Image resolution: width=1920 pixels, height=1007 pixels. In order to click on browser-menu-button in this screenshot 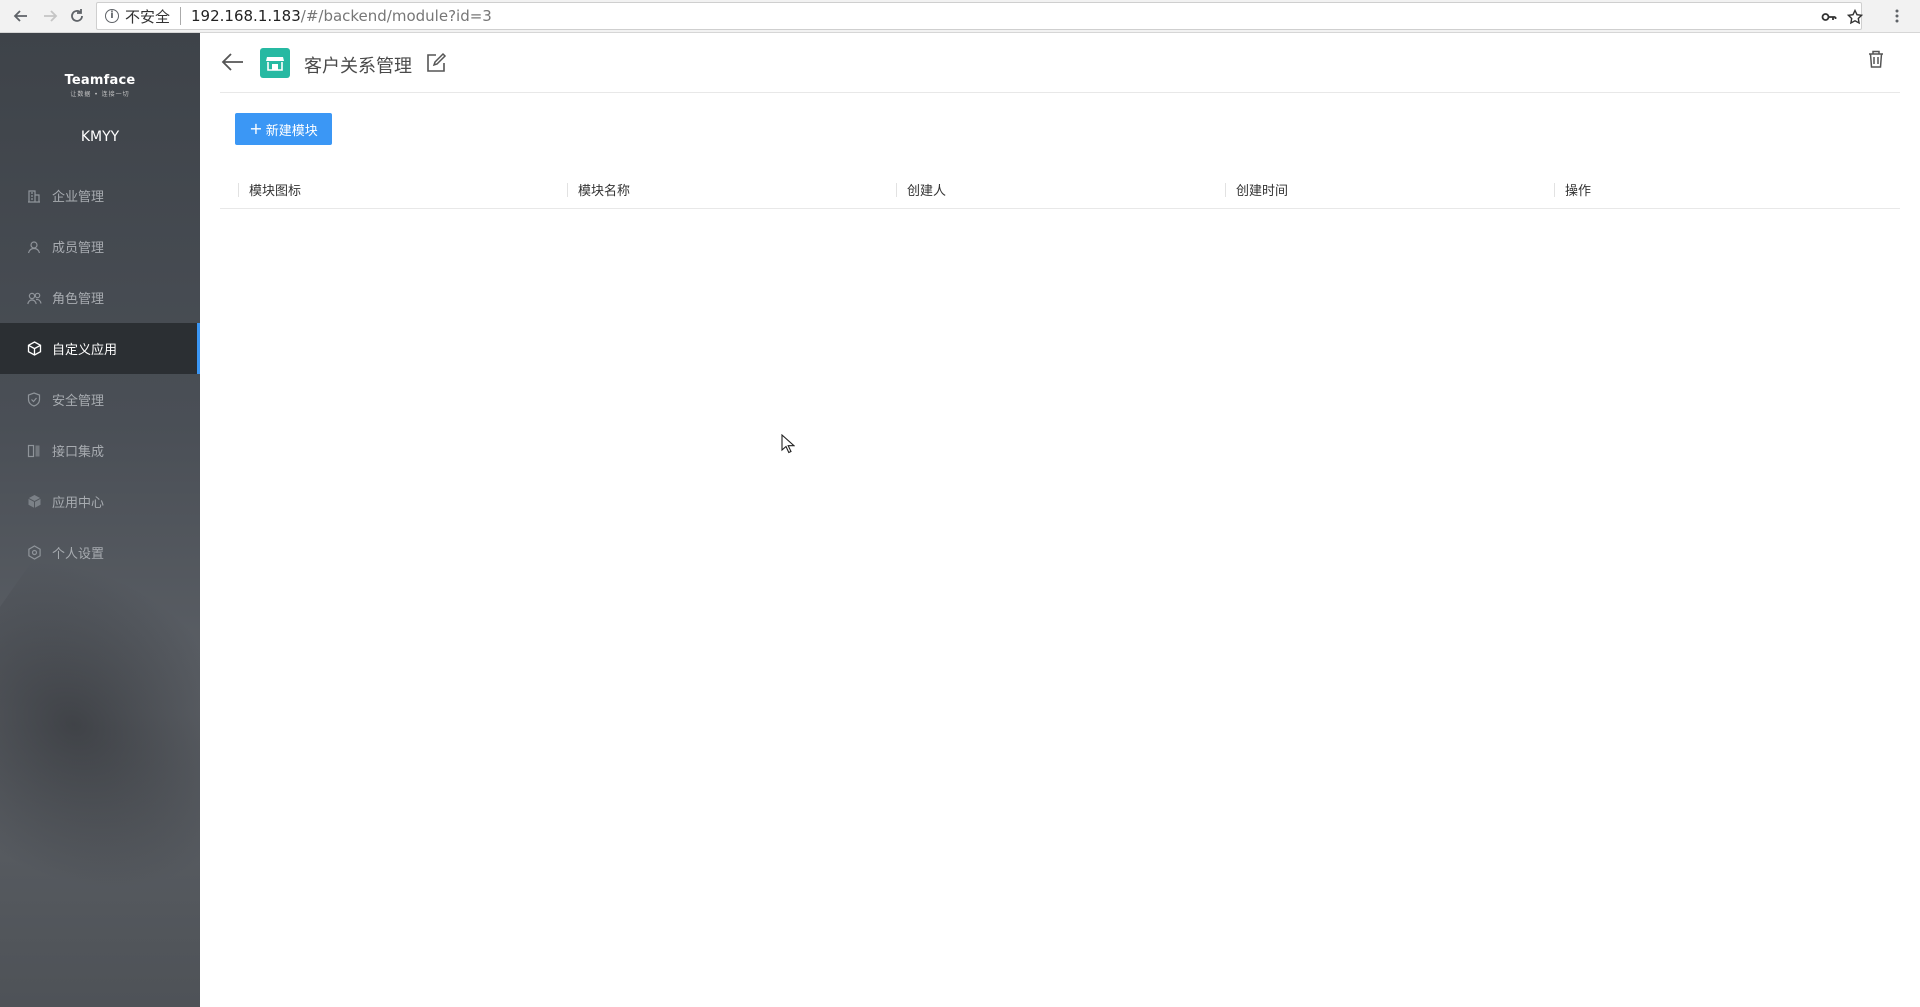, I will do `click(1897, 16)`.